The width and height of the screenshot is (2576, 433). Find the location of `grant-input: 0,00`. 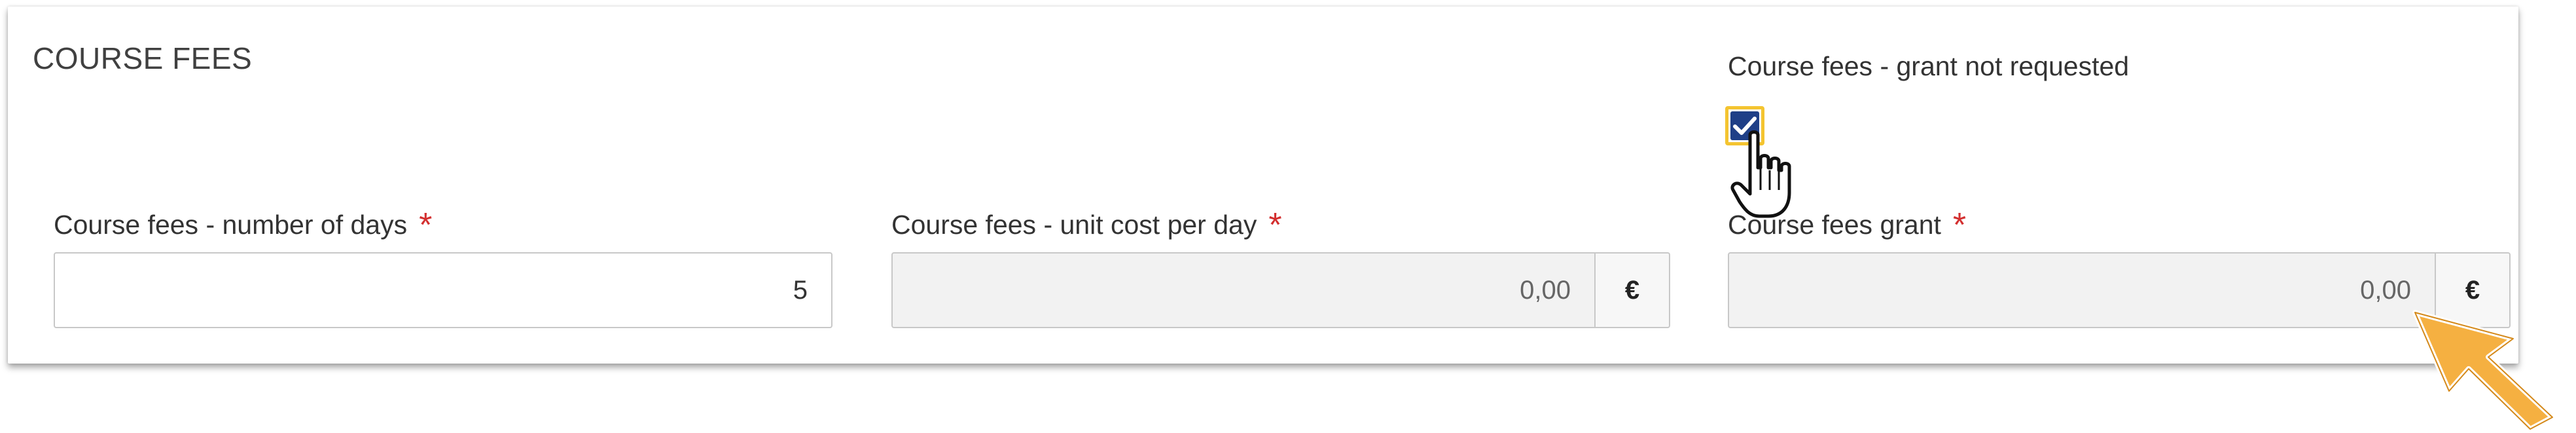

grant-input: 0,00 is located at coordinates (2082, 290).